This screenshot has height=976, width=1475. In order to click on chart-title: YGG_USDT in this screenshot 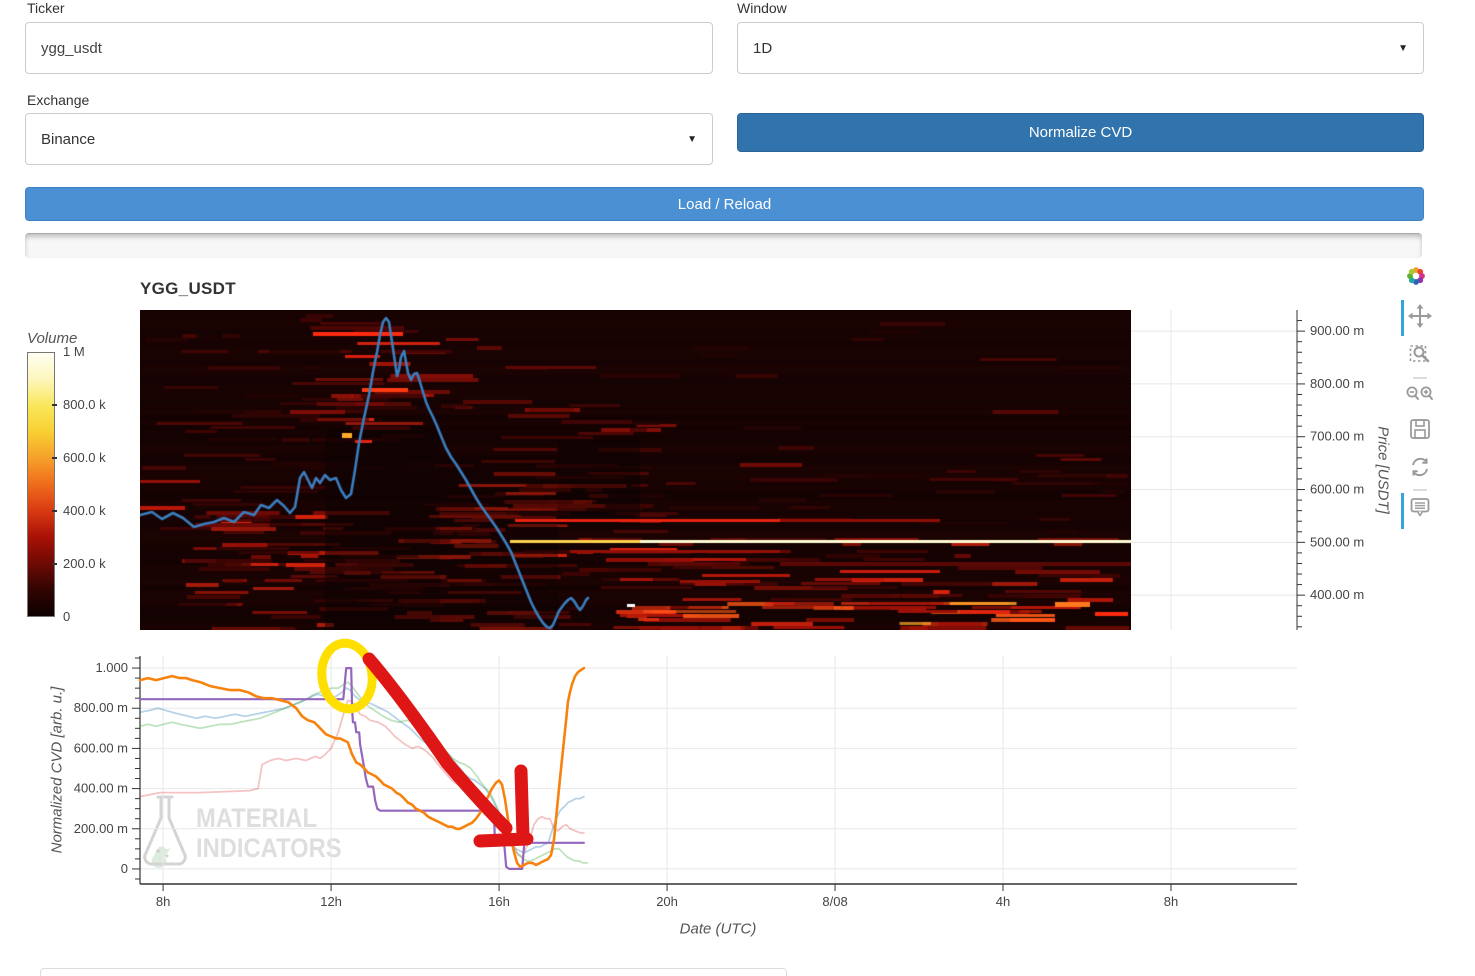, I will do `click(188, 288)`.